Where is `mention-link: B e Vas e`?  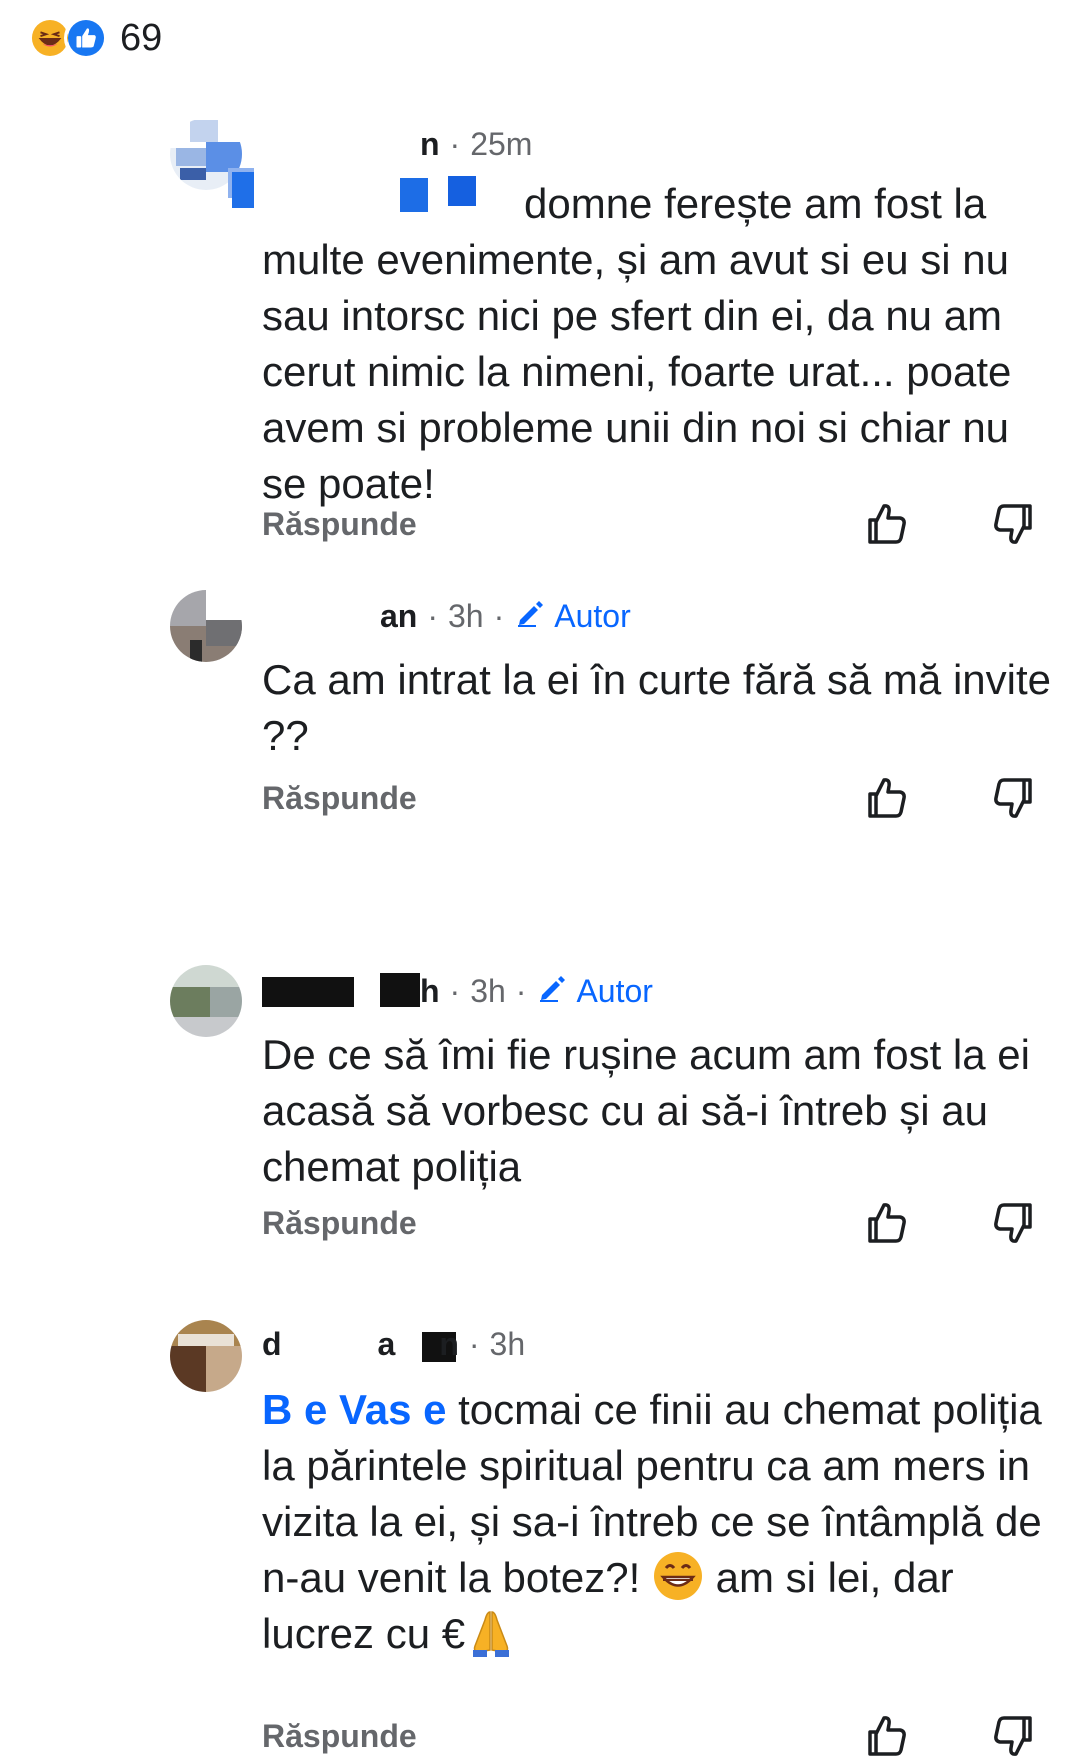 mention-link: B e Vas e is located at coordinates (354, 1409).